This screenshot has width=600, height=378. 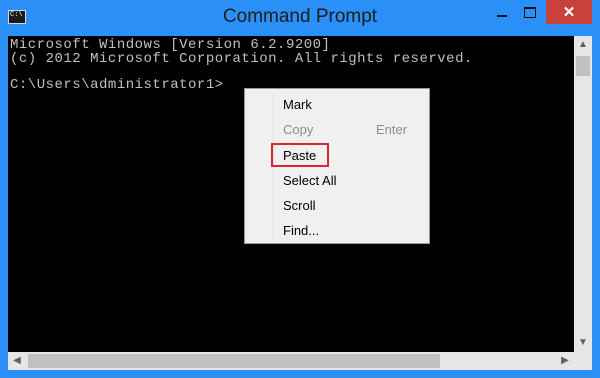 I want to click on maximize-button, so click(x=530, y=12).